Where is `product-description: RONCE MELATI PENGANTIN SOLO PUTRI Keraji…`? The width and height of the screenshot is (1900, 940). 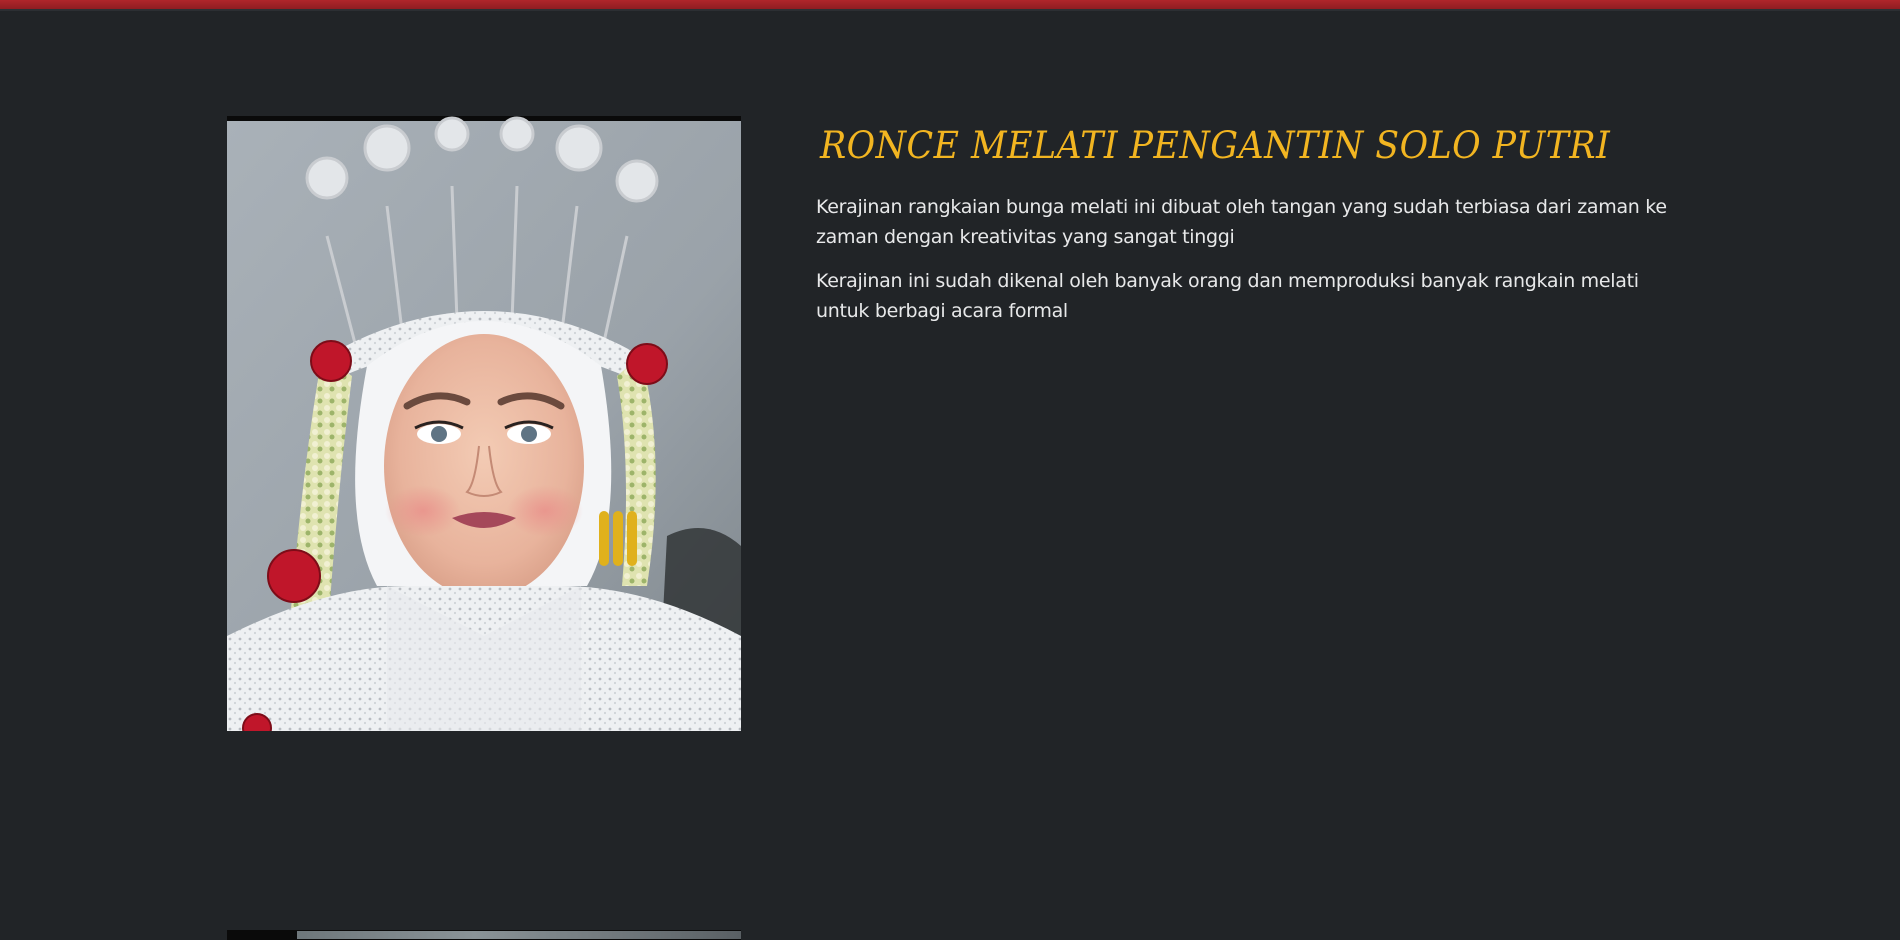 product-description: RONCE MELATI PENGANTIN SOLO PUTRI Keraji… is located at coordinates (1246, 229).